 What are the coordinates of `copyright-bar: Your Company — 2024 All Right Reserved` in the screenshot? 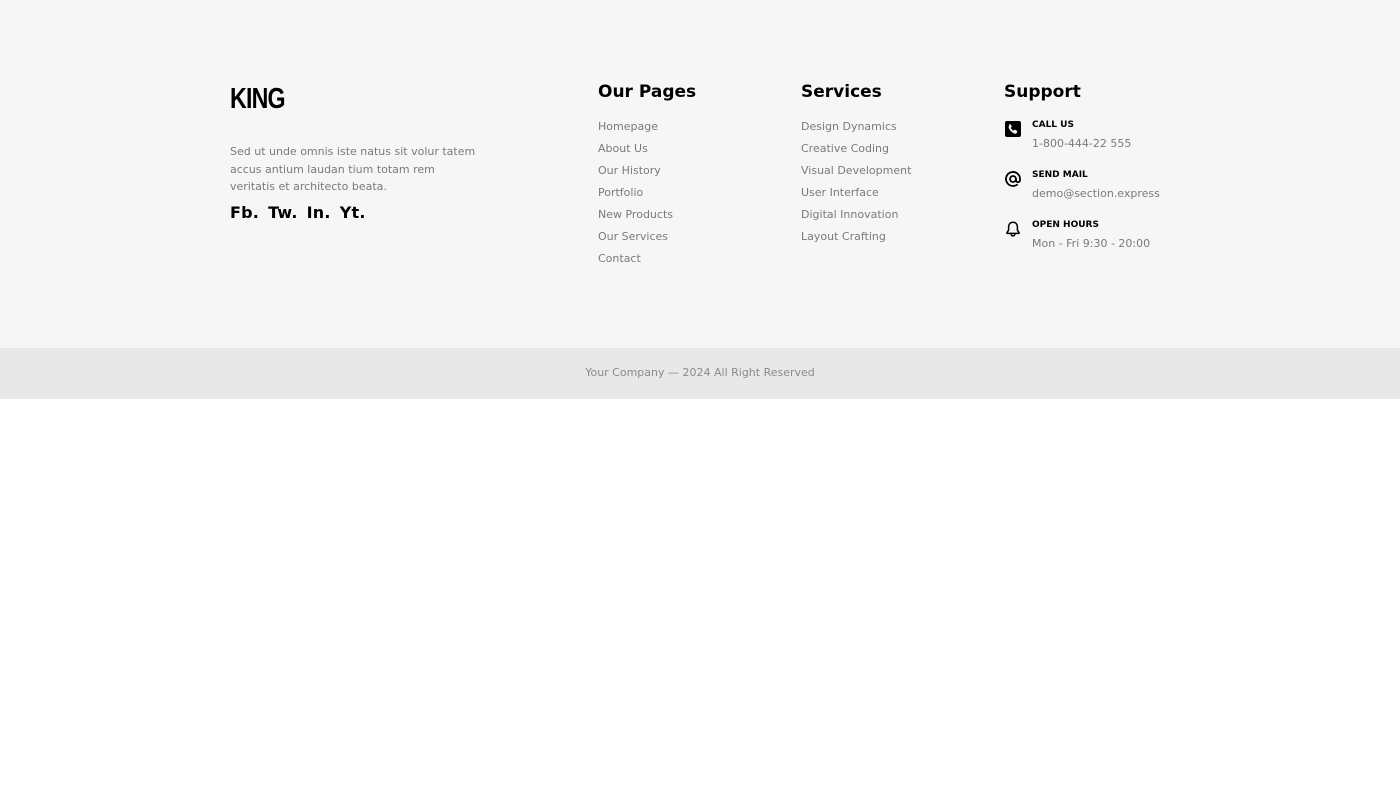 It's located at (700, 373).